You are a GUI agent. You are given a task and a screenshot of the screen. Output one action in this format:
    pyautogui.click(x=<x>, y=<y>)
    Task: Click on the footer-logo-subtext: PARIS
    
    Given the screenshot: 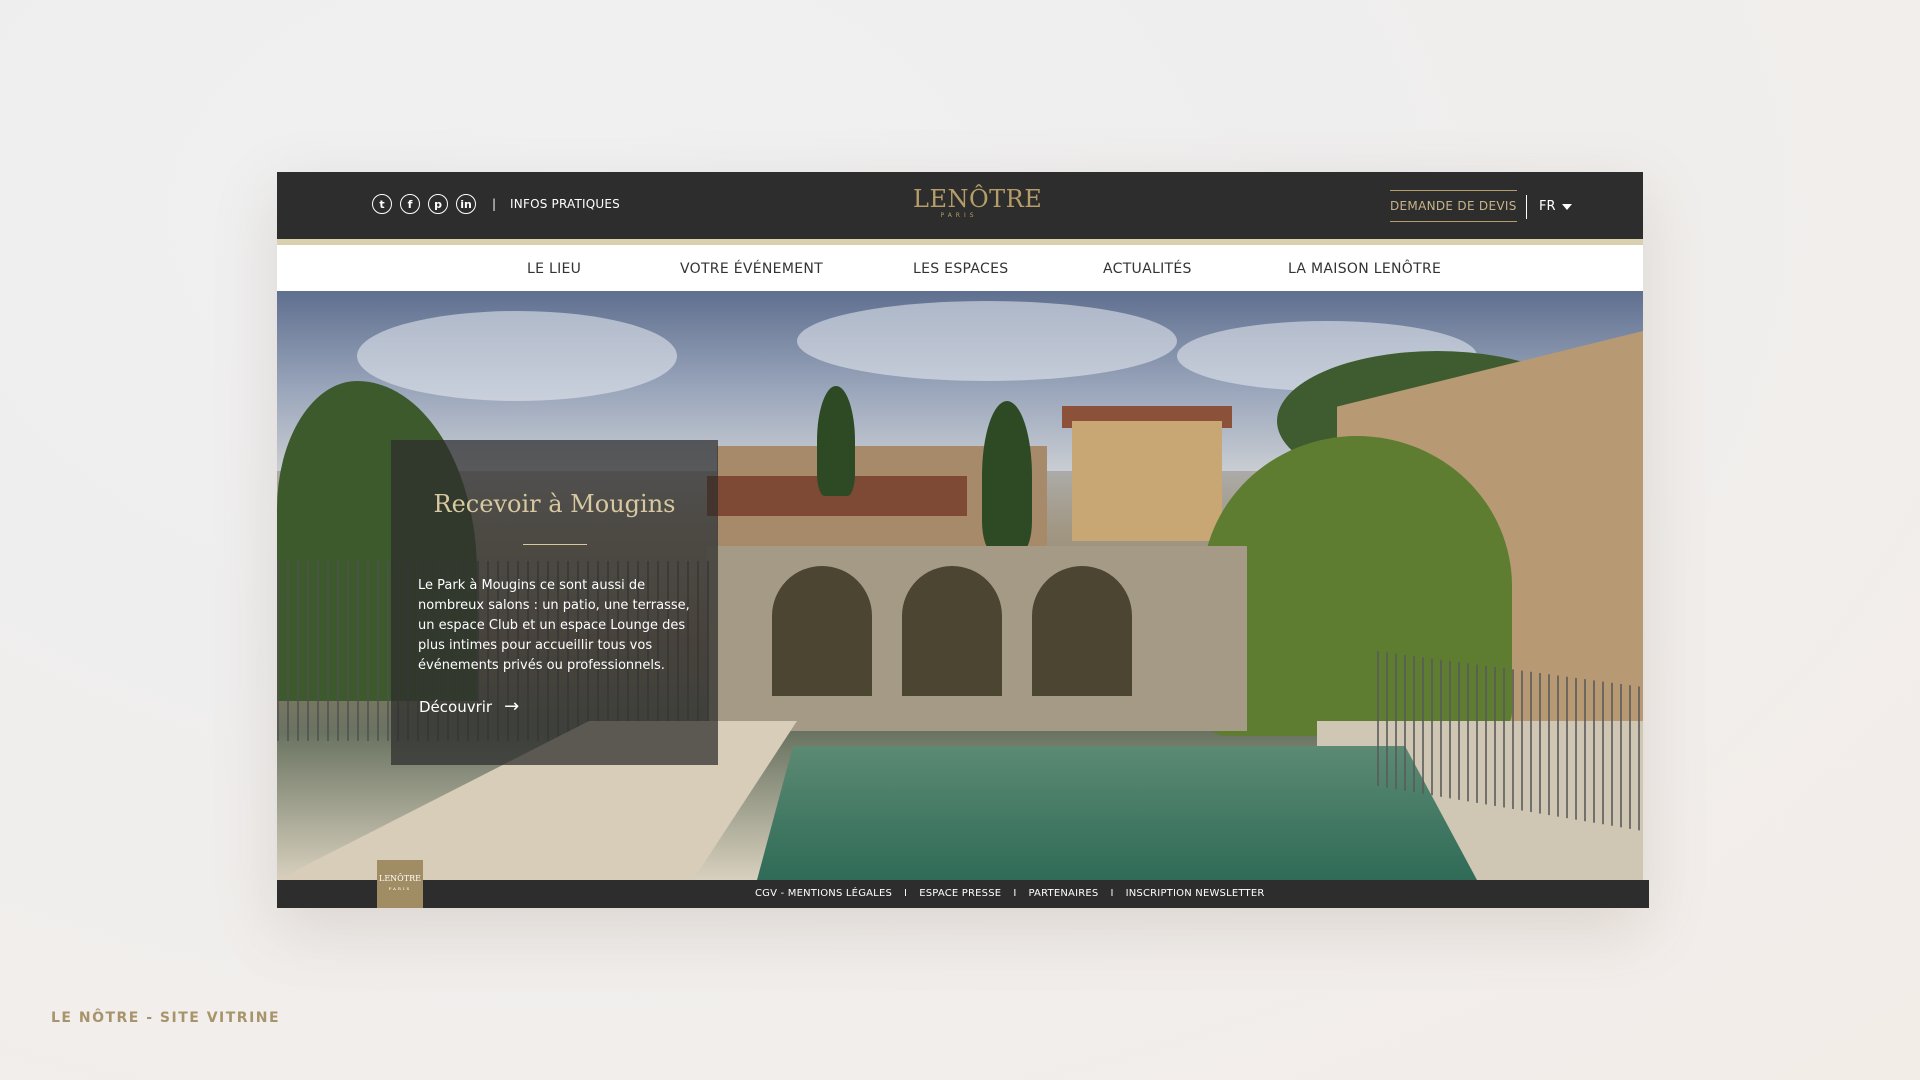 What is the action you would take?
    pyautogui.click(x=400, y=888)
    